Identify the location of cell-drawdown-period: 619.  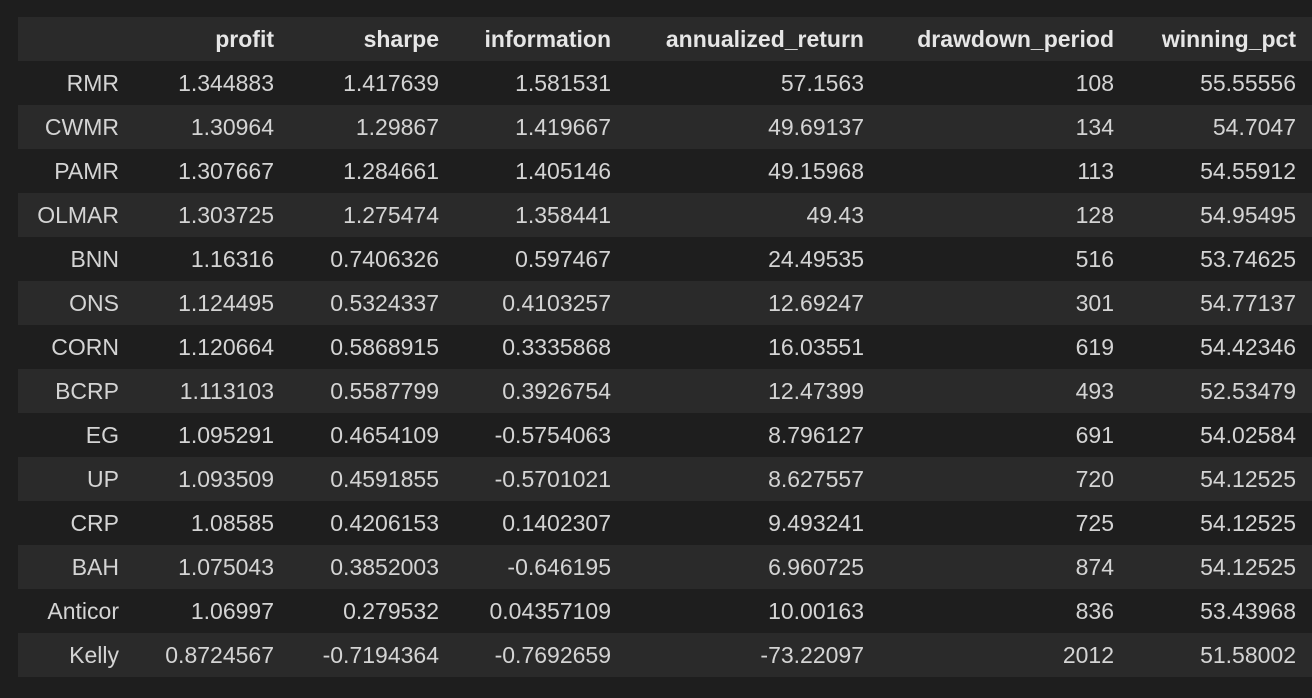
(1005, 347).